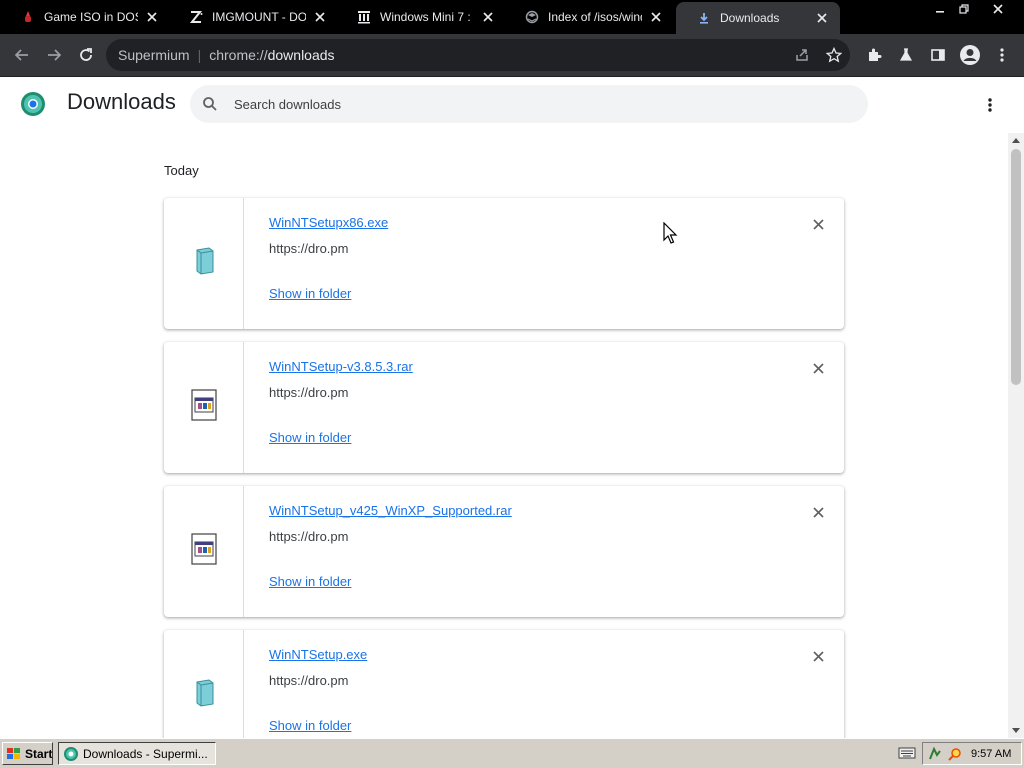 This screenshot has width=1024, height=768. What do you see at coordinates (1016, 140) in the screenshot?
I see `scroll-up-arrow-icon` at bounding box center [1016, 140].